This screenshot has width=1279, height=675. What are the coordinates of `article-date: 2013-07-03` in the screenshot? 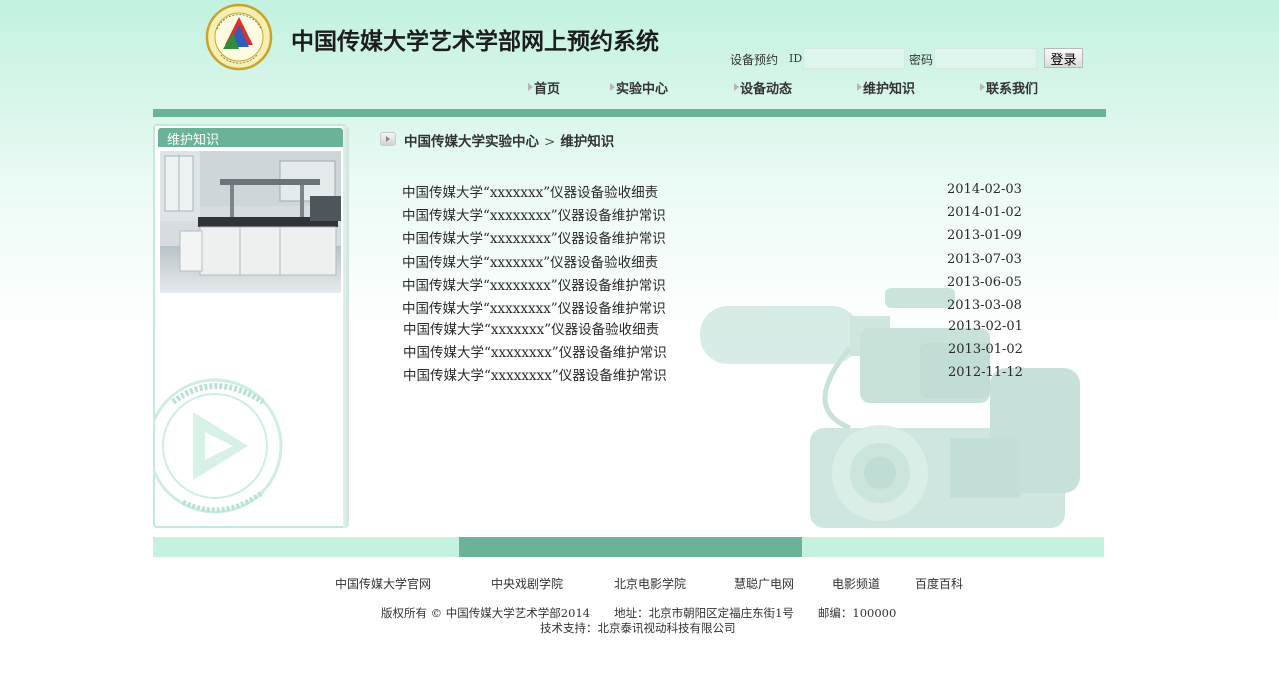 It's located at (984, 259).